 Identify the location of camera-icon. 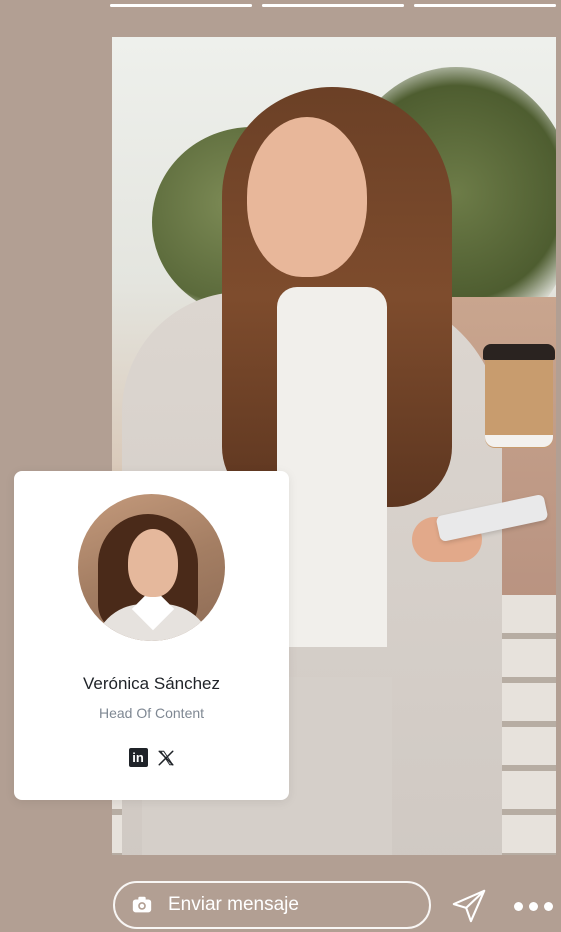
(142, 905).